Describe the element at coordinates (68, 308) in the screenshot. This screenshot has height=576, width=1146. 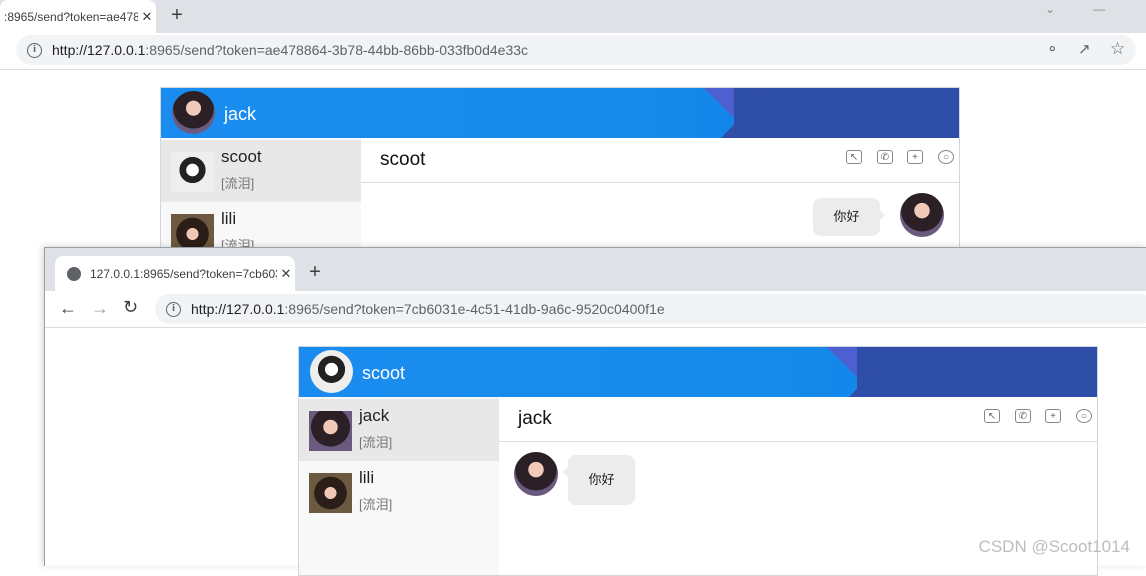
I see `back-arrow-icon: ←` at that location.